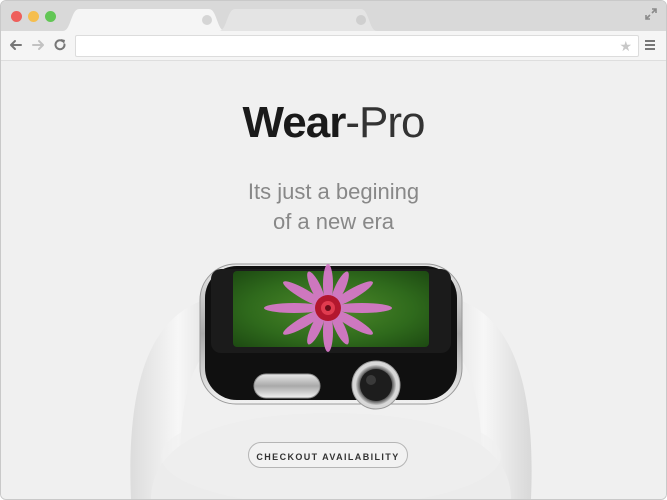  Describe the element at coordinates (16, 45) in the screenshot. I see `back-arrow-icon` at that location.